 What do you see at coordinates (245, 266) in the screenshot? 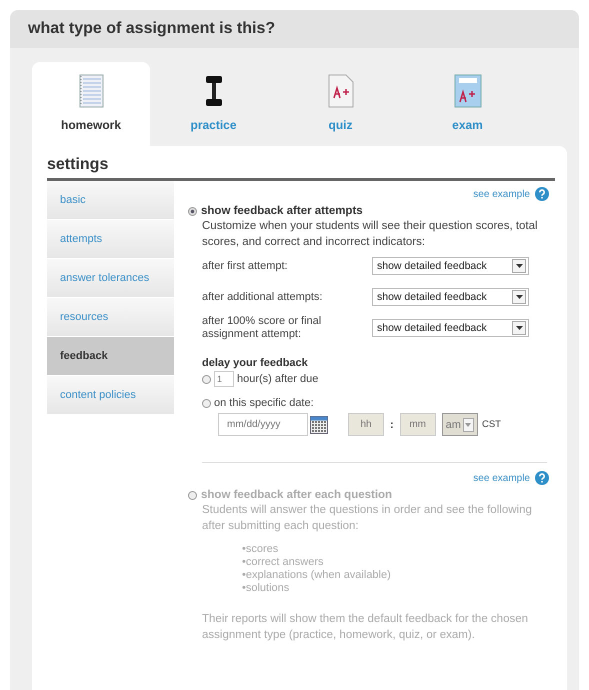
I see `field-label: after first attempt:` at bounding box center [245, 266].